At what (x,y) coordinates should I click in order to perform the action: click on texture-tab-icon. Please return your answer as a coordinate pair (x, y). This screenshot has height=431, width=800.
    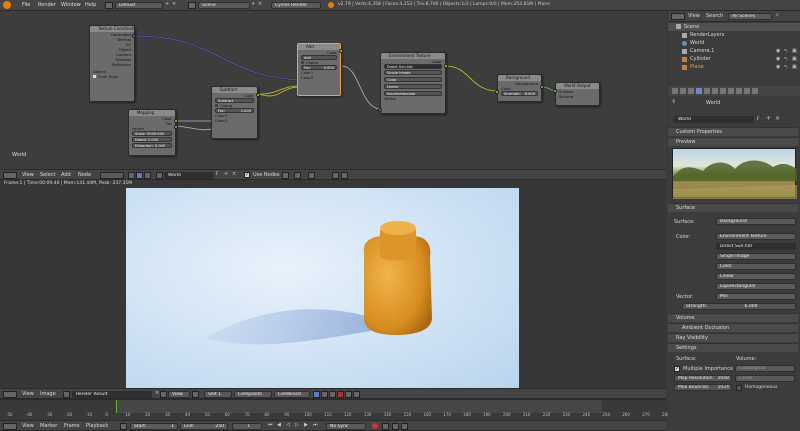
    Looking at the image, I should click on (739, 91).